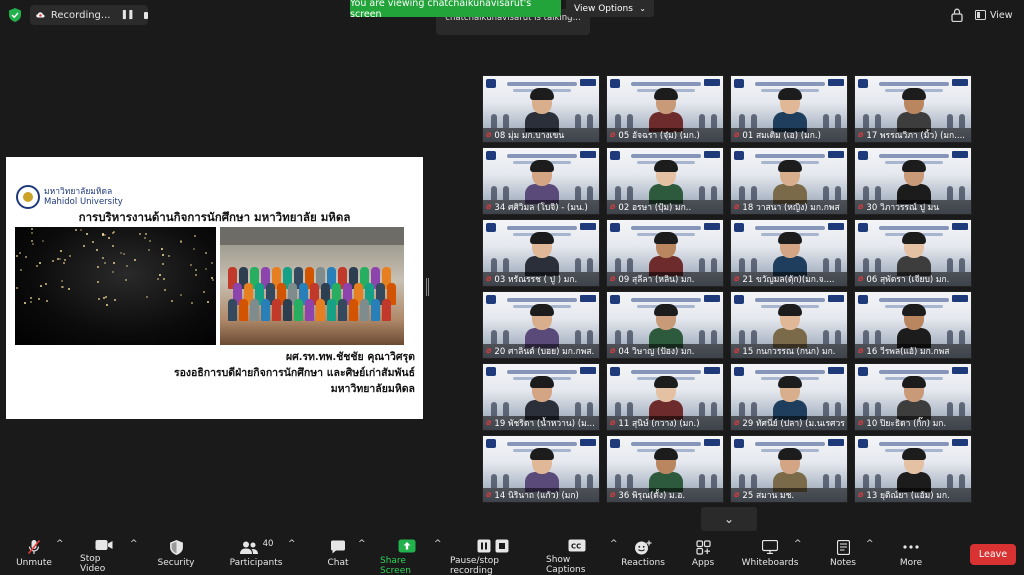  What do you see at coordinates (913, 207) in the screenshot?
I see `participant-name-label: ⌀ 30 วิภาวรรณ์ ปู มน` at bounding box center [913, 207].